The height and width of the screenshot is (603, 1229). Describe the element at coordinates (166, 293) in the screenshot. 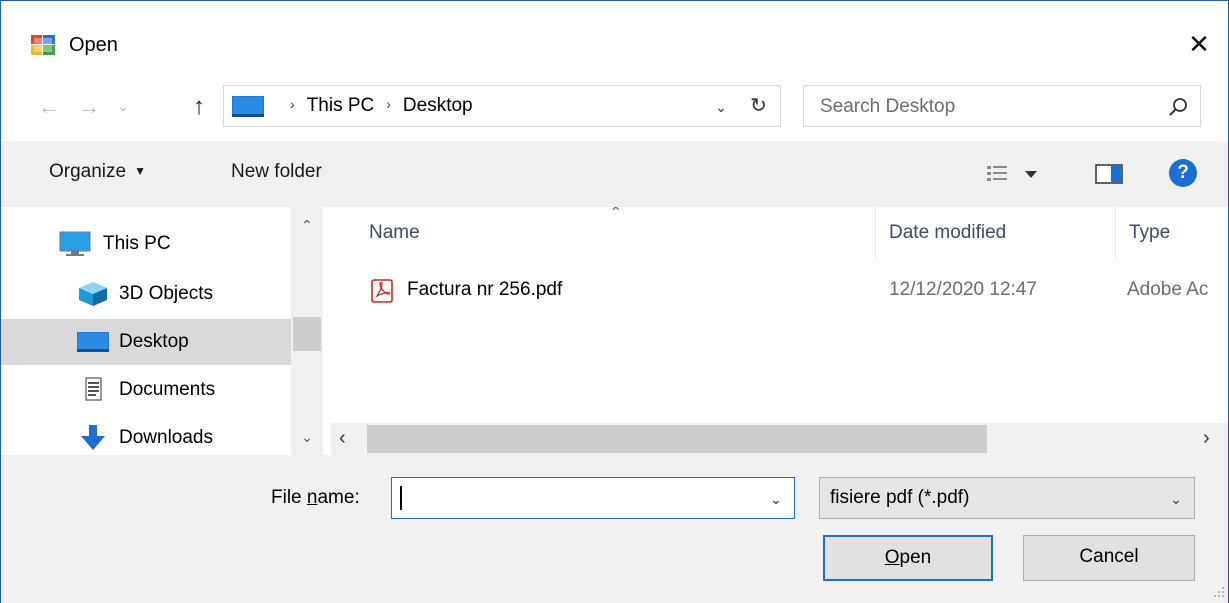

I see `nav-item-label: 3D Objects` at that location.